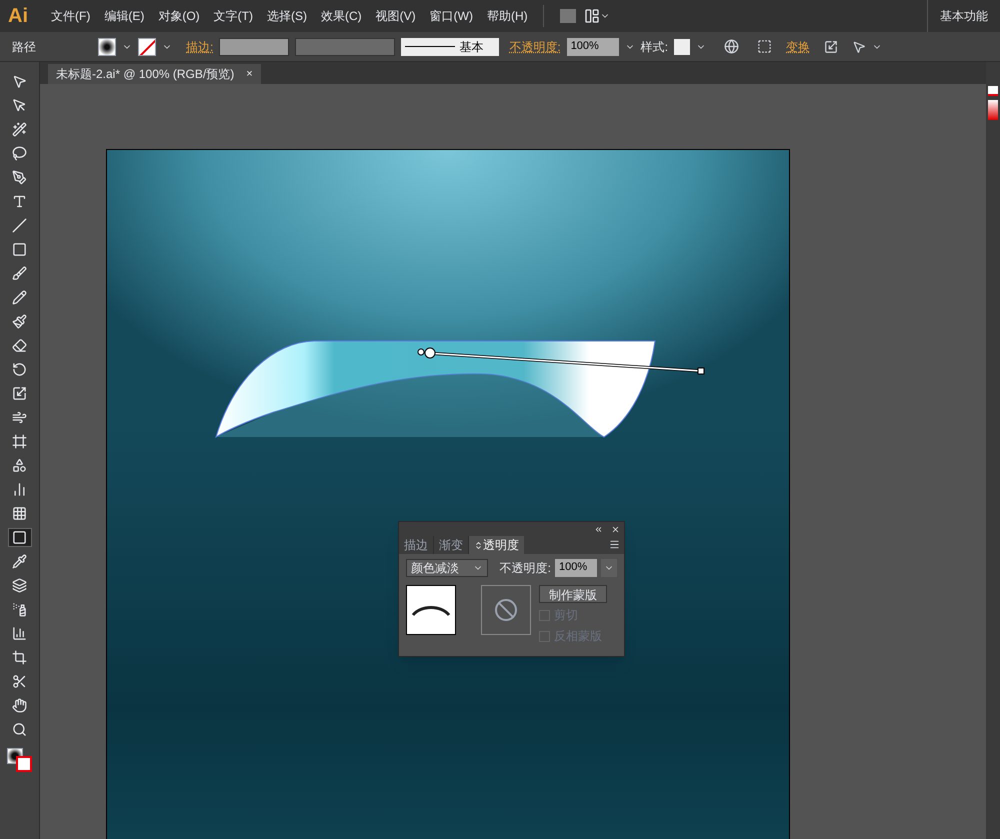 This screenshot has height=839, width=1000. What do you see at coordinates (254, 47) in the screenshot?
I see `stroke-weight-field` at bounding box center [254, 47].